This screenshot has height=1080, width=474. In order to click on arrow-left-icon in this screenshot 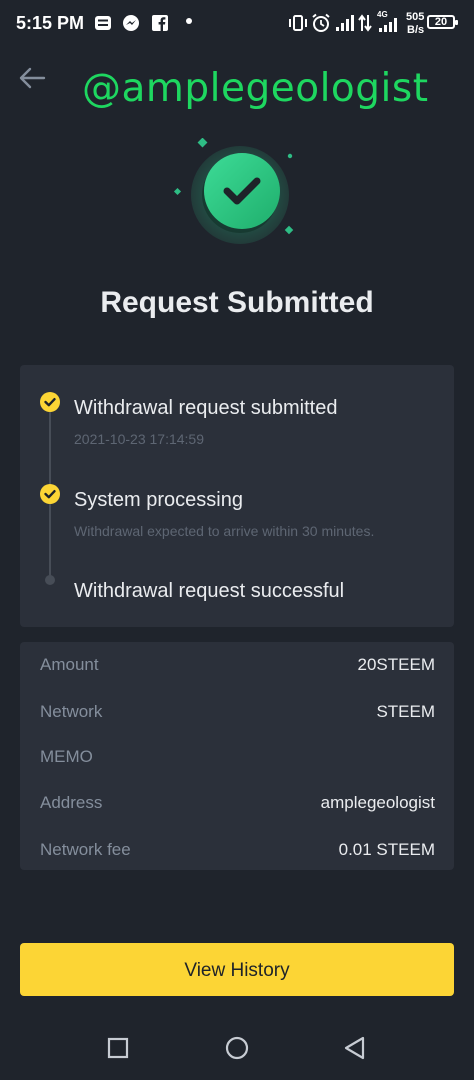, I will do `click(32, 78)`.